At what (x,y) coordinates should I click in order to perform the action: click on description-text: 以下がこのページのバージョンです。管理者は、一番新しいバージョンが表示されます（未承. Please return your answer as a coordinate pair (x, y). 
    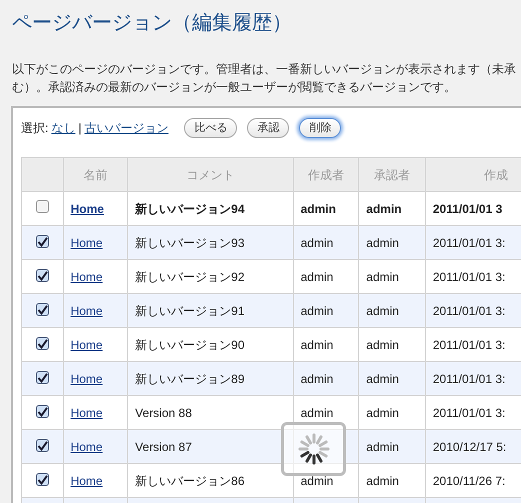
    Looking at the image, I should click on (264, 69).